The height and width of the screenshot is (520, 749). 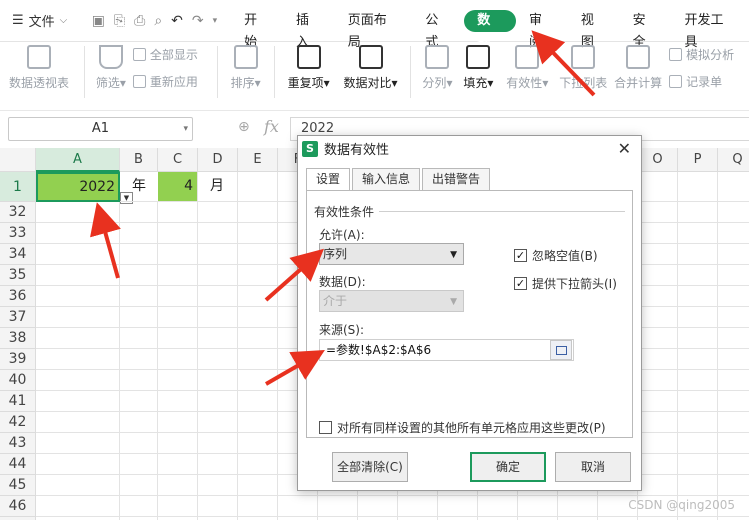 What do you see at coordinates (139, 160) in the screenshot?
I see `column-header-b: B` at bounding box center [139, 160].